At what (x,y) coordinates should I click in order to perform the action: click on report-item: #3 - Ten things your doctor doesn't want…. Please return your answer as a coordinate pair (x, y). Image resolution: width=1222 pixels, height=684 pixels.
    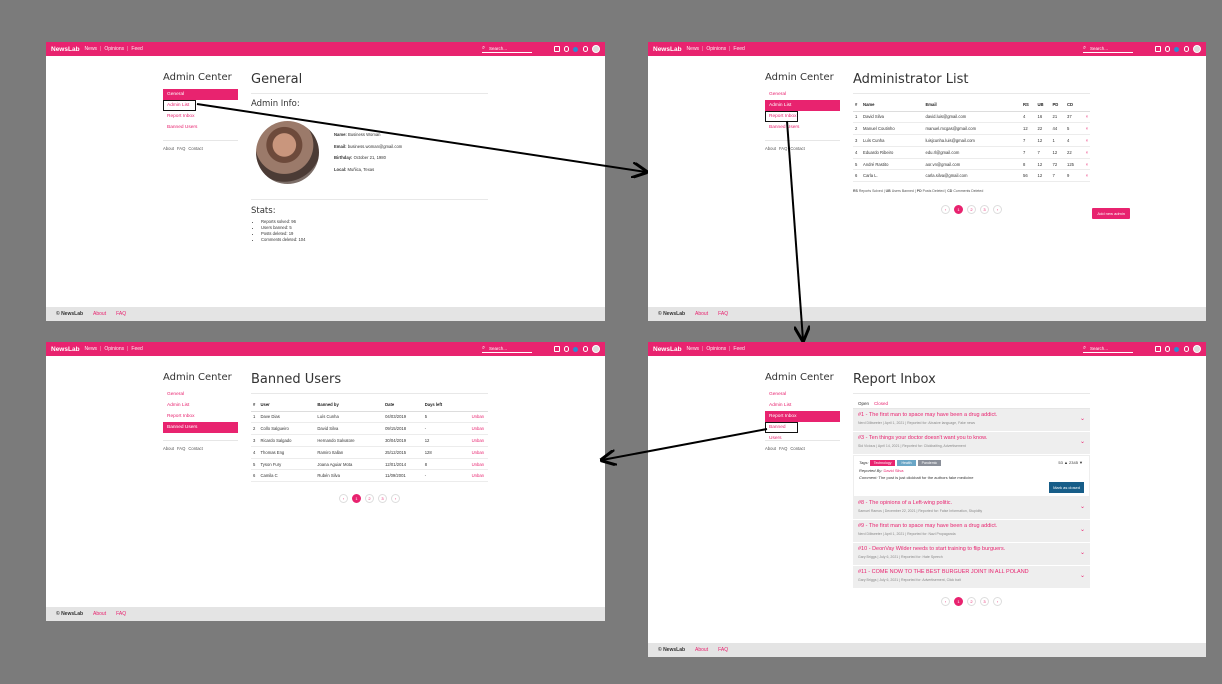
    Looking at the image, I should click on (971, 443).